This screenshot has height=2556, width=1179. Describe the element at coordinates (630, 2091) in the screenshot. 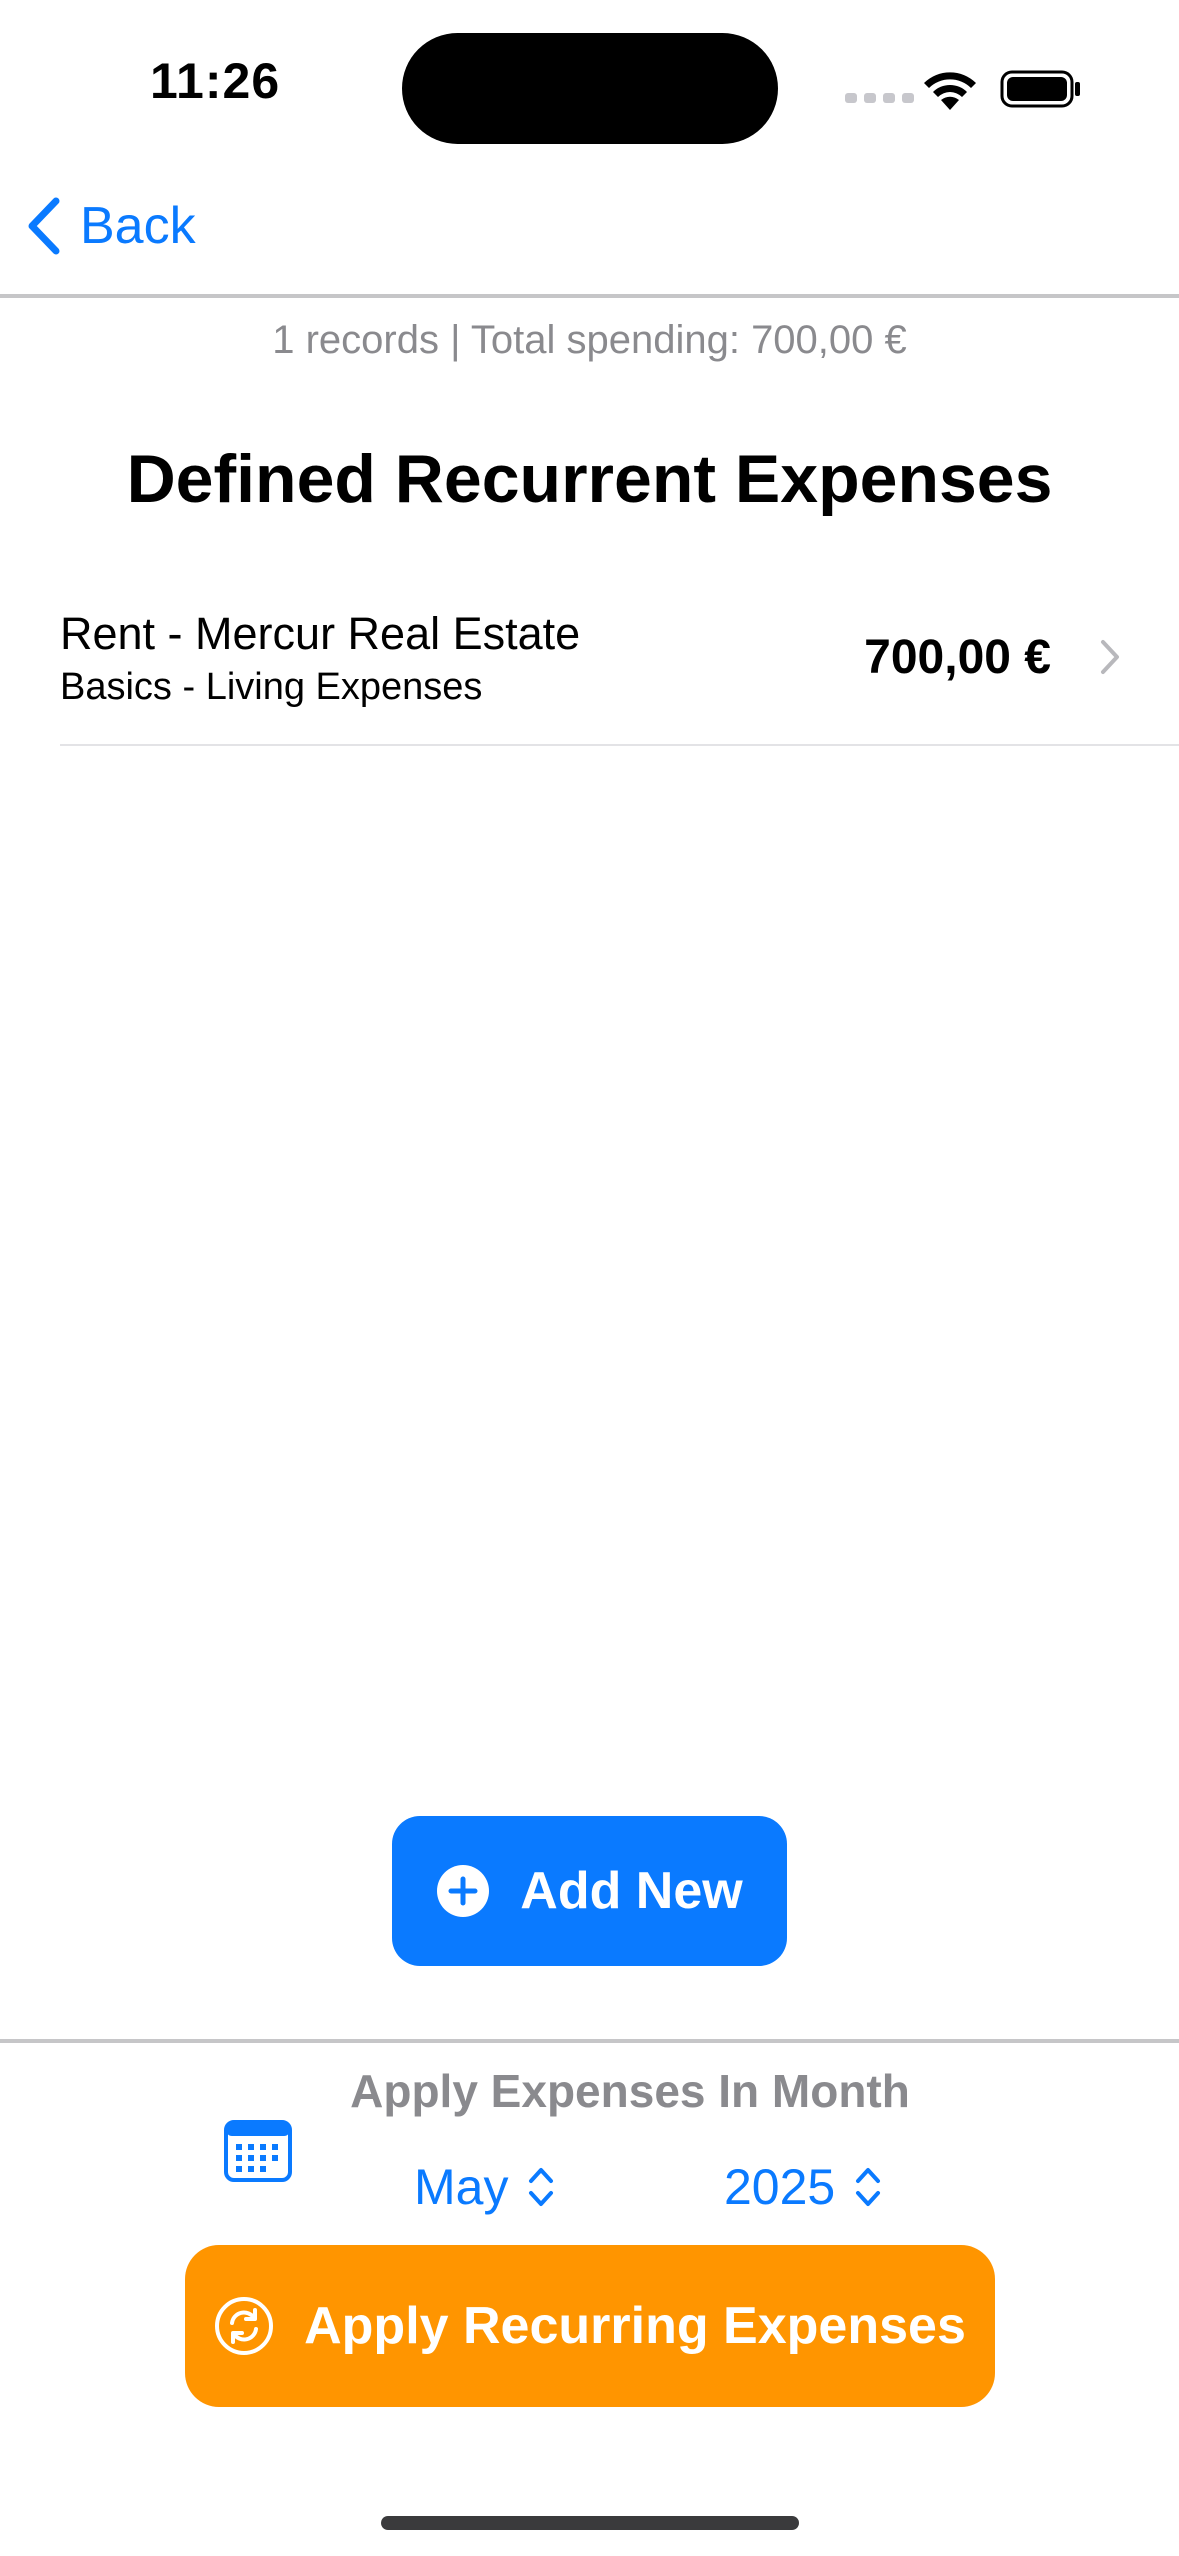

I see `apply-month-label: Apply Expenses In Month` at that location.